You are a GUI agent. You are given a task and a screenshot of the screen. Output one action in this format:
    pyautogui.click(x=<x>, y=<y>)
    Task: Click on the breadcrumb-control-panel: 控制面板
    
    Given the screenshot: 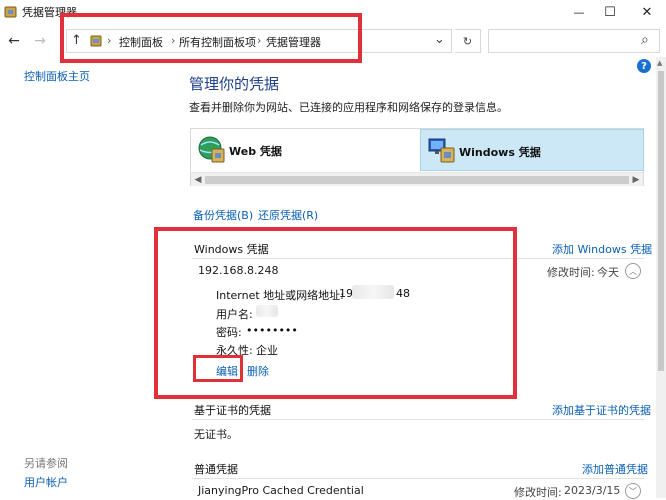 What is the action you would take?
    pyautogui.click(x=141, y=42)
    